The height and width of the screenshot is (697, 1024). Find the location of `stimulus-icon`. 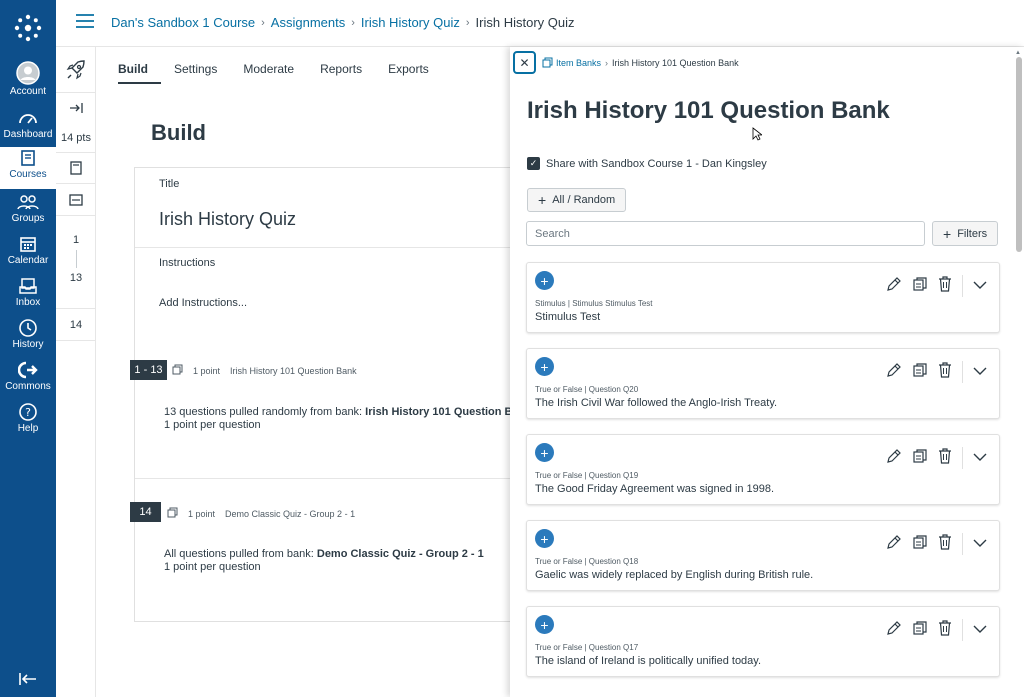

stimulus-icon is located at coordinates (76, 200).